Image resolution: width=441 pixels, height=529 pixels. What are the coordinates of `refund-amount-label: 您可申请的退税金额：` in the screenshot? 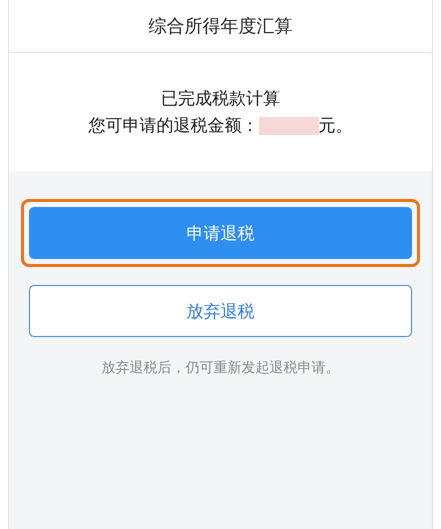 It's located at (173, 126).